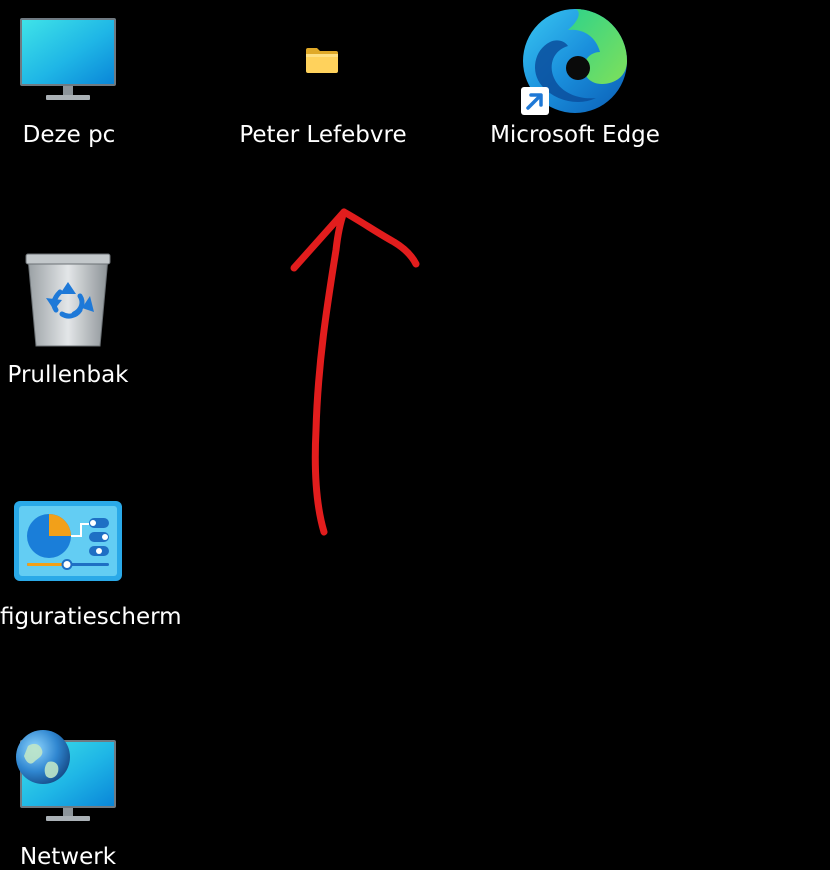  I want to click on shortcut-arrow-icon, so click(535, 101).